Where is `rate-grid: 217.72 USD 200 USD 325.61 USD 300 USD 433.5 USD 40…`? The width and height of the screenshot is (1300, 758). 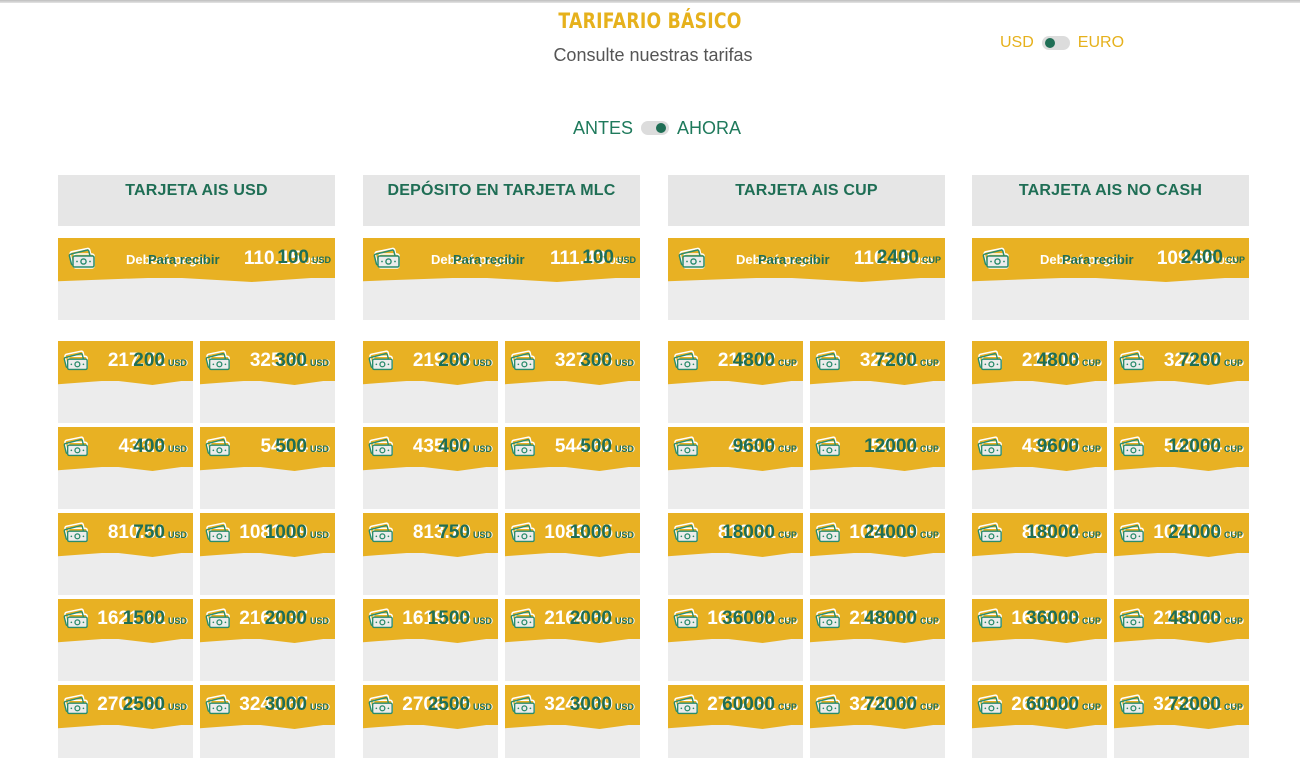 rate-grid: 217.72 USD 200 USD 325.61 USD 300 USD 433.5 USD 40… is located at coordinates (196, 549).